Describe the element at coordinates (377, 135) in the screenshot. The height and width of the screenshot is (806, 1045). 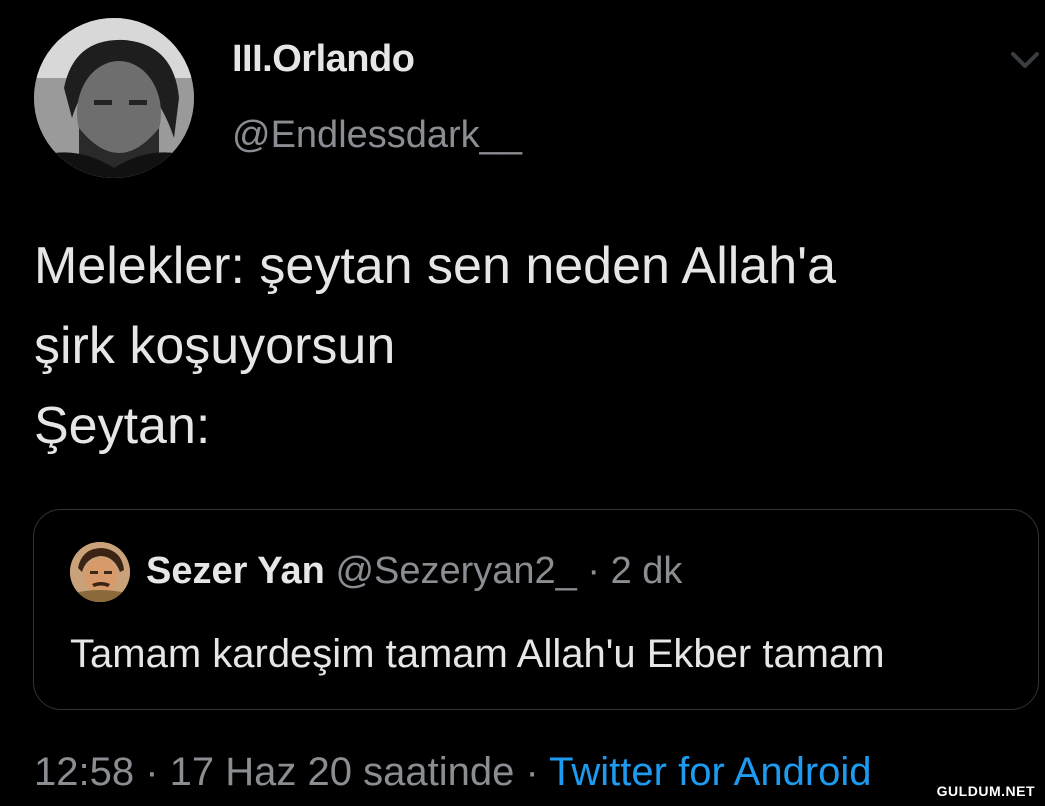
I see `author-handle: @Endlessdark__` at that location.